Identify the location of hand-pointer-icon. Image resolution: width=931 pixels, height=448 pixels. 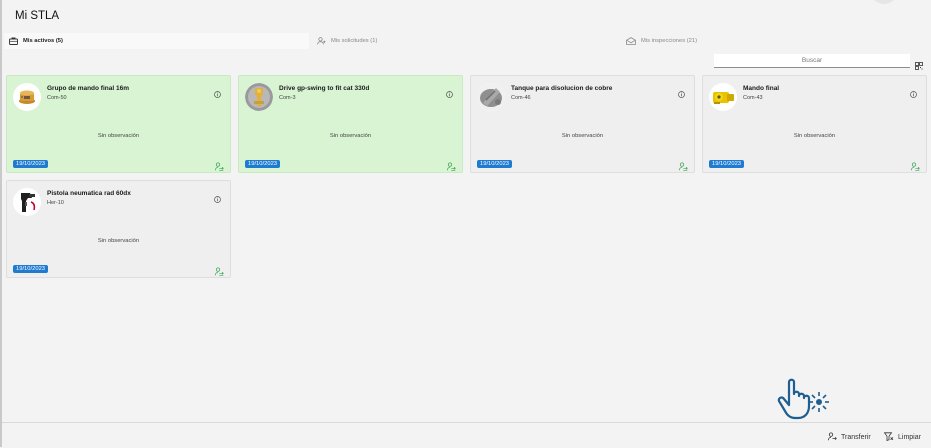
(812, 399).